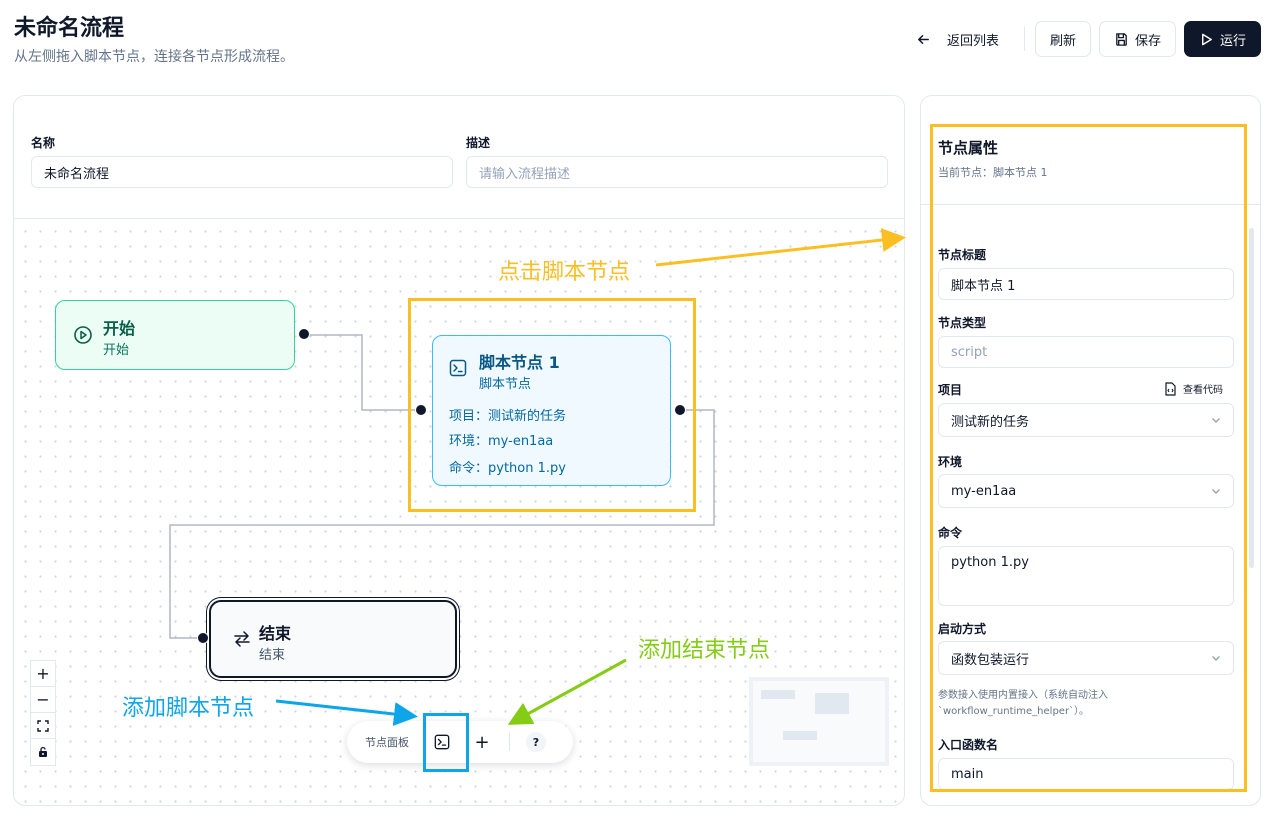 Image resolution: width=1274 pixels, height=818 pixels. What do you see at coordinates (242, 639) in the screenshot?
I see `swap-arrows-icon` at bounding box center [242, 639].